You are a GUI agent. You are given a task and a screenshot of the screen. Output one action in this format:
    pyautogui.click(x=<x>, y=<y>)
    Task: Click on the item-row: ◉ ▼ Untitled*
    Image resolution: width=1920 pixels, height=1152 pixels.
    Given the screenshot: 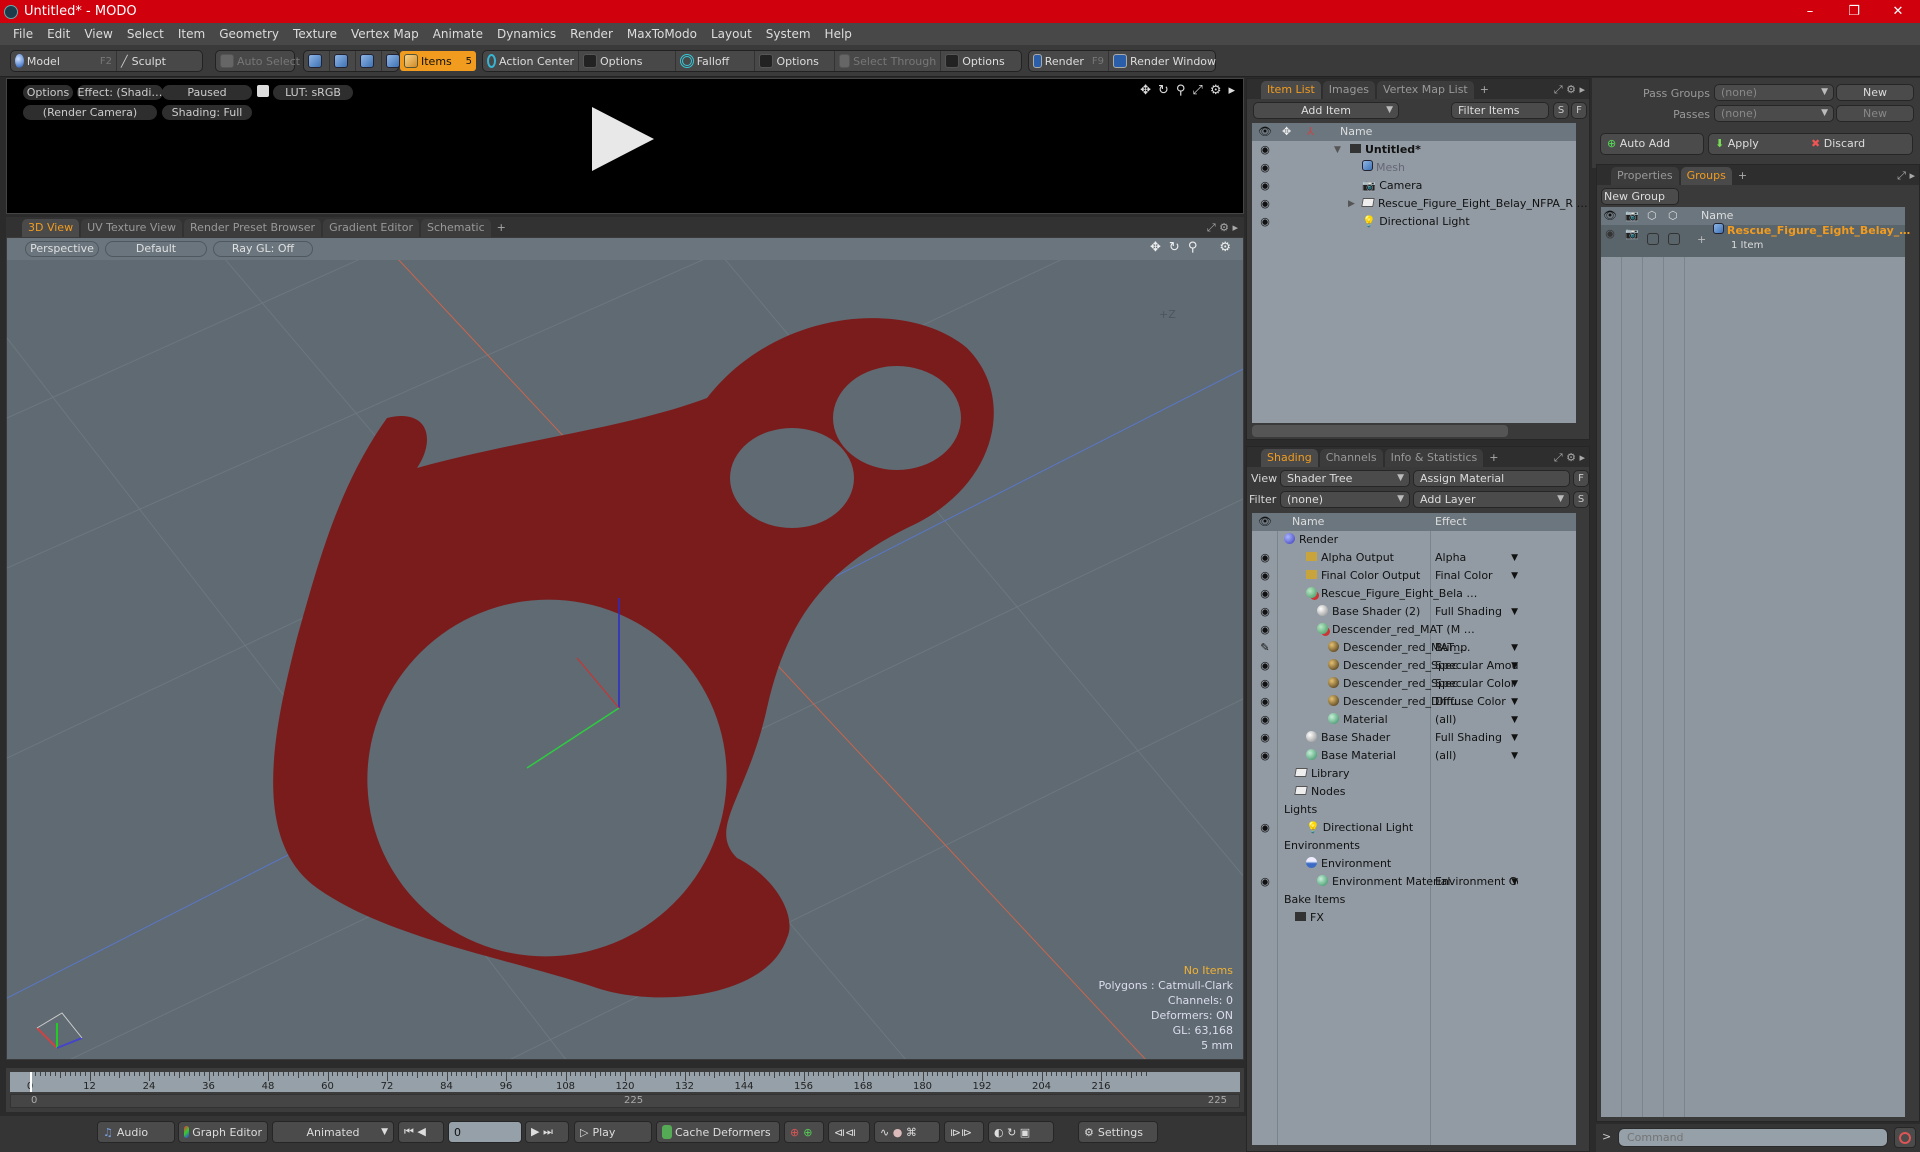 What is the action you would take?
    pyautogui.click(x=1414, y=150)
    